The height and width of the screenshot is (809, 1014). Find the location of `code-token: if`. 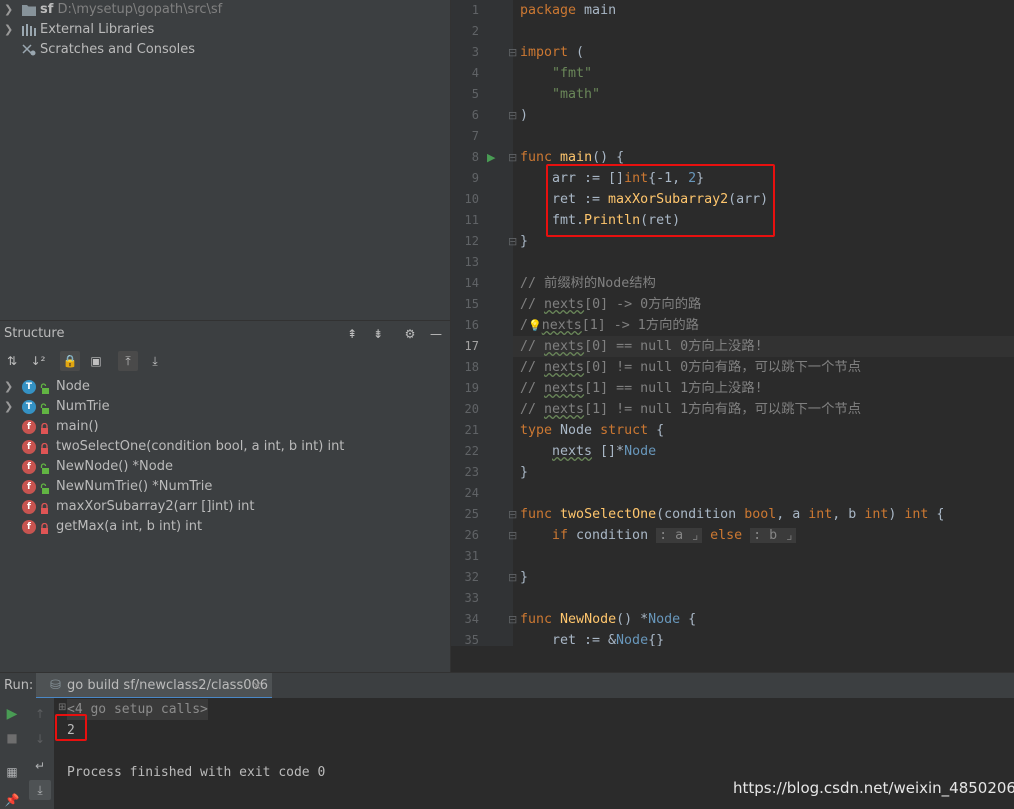

code-token: if is located at coordinates (560, 535).